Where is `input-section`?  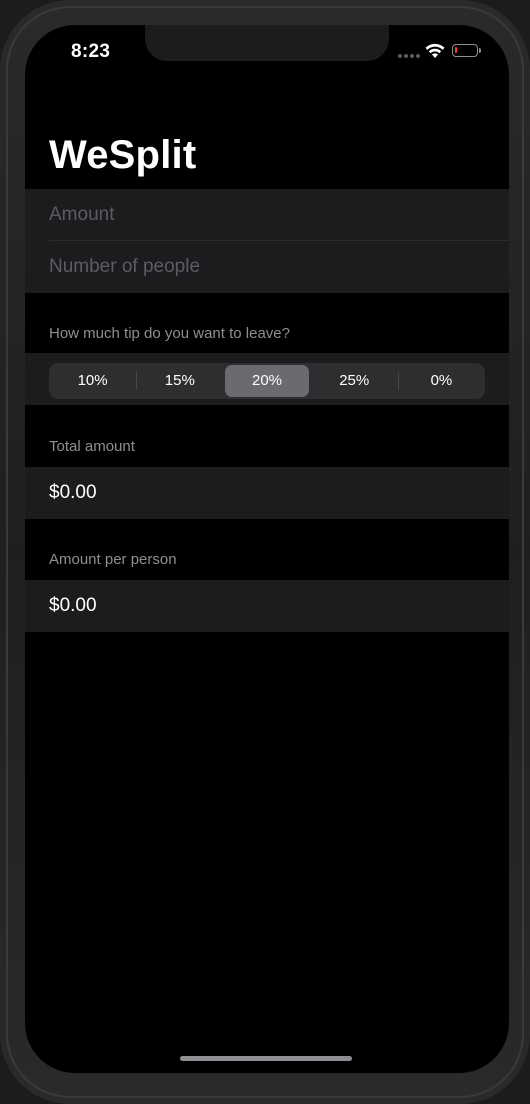
input-section is located at coordinates (267, 241).